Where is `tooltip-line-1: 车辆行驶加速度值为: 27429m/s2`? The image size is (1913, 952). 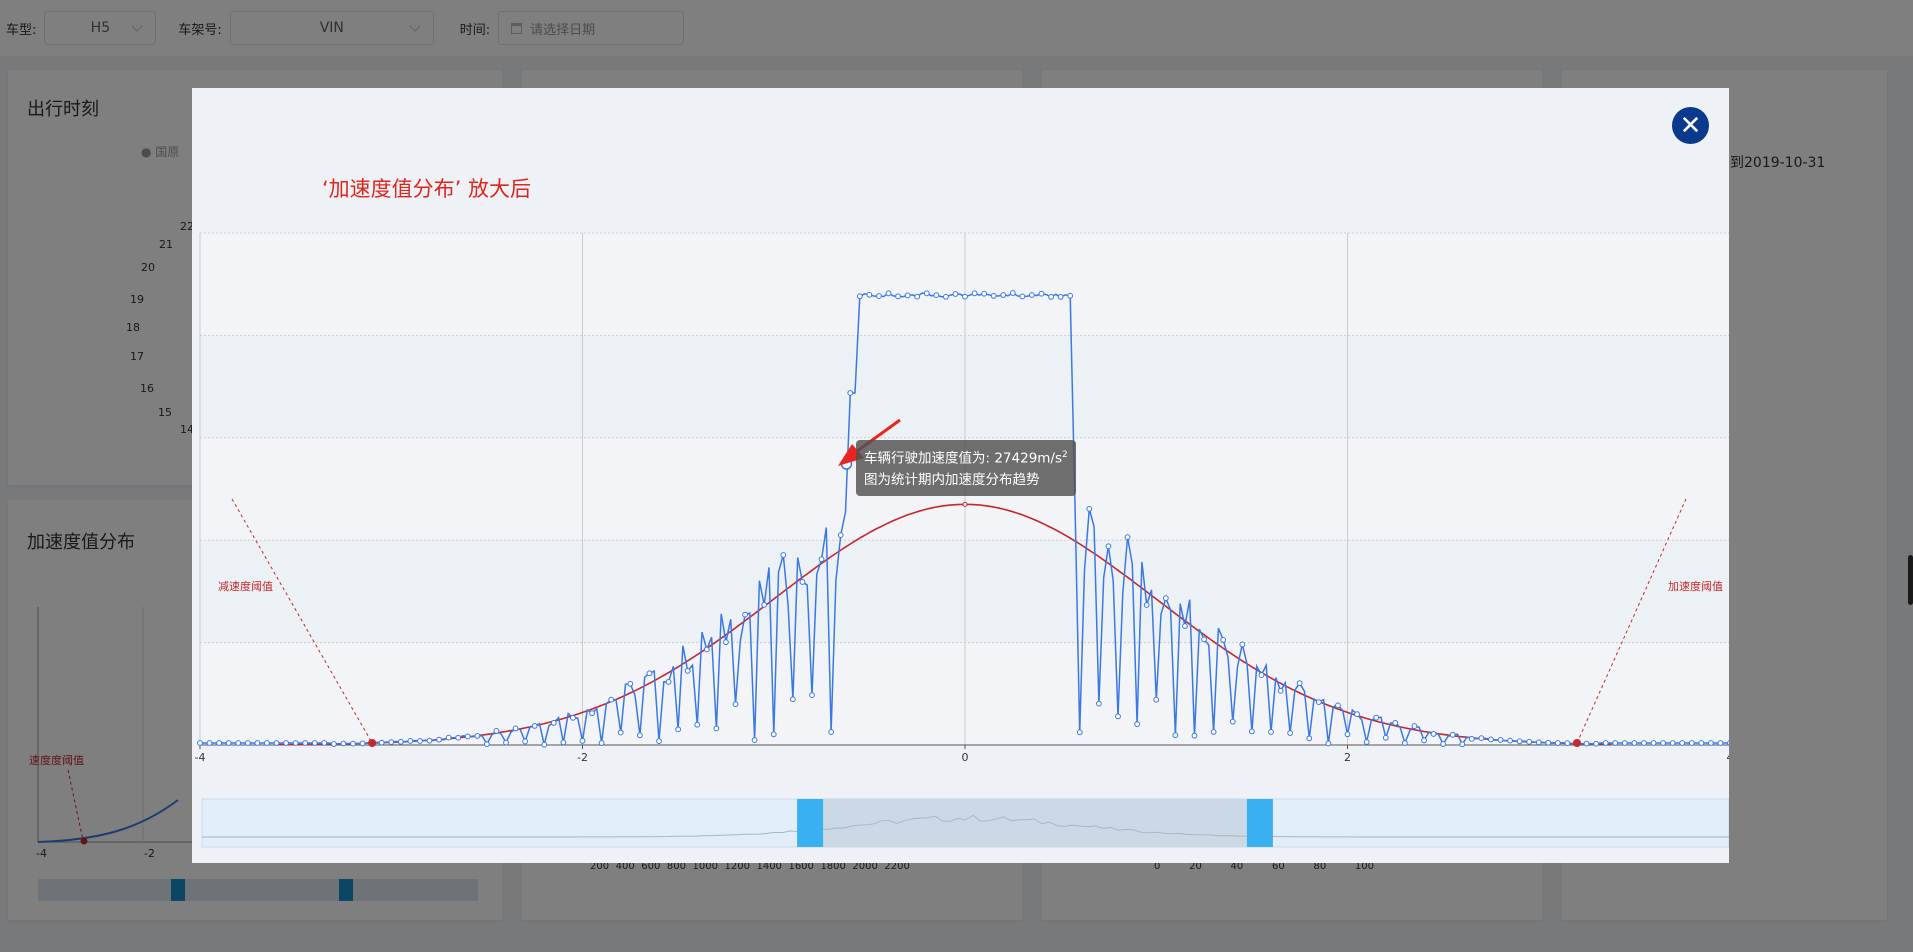 tooltip-line-1: 车辆行驶加速度值为: 27429m/s2 is located at coordinates (966, 457).